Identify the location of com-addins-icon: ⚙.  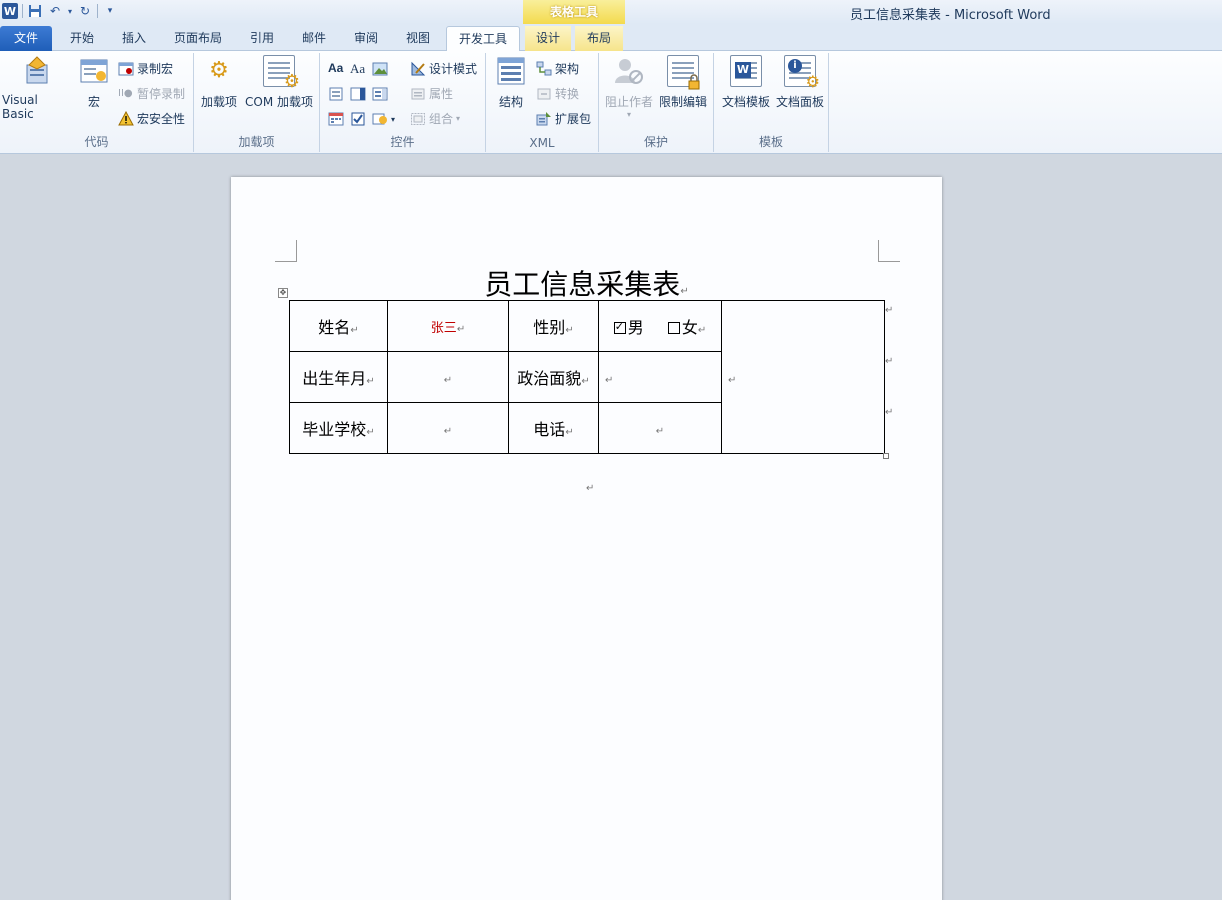
(281, 73).